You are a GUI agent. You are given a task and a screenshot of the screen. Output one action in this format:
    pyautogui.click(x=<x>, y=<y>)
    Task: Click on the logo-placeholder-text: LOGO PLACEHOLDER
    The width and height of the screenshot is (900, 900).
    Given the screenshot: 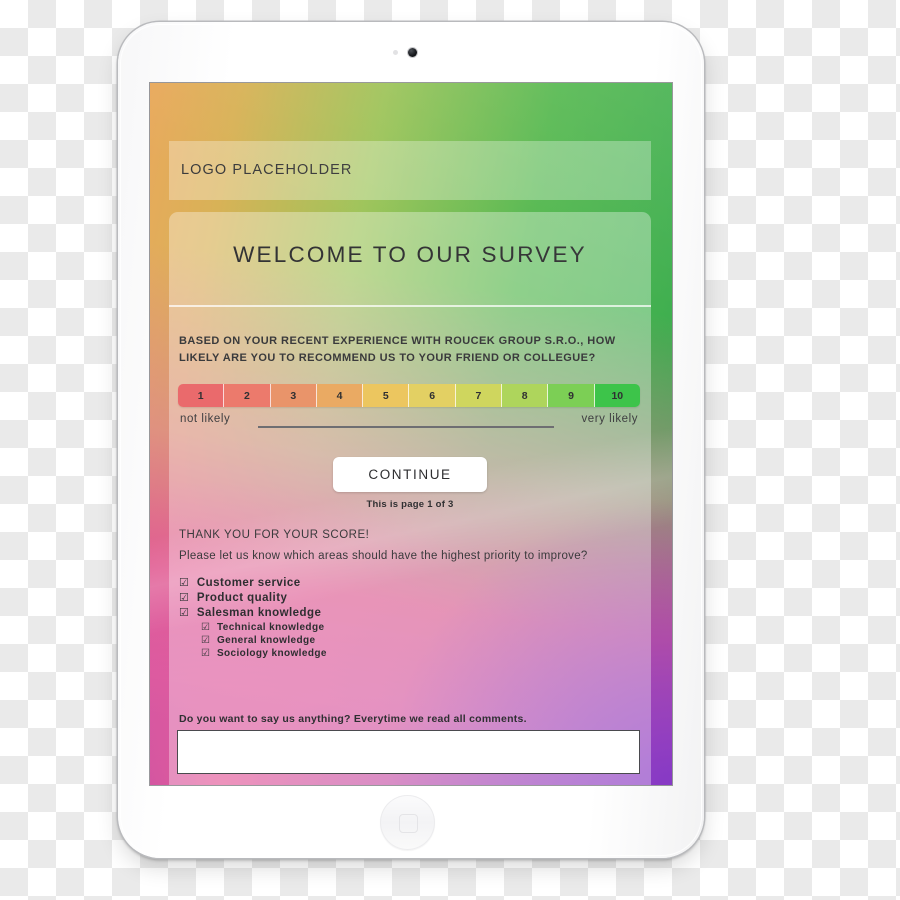 What is the action you would take?
    pyautogui.click(x=267, y=170)
    